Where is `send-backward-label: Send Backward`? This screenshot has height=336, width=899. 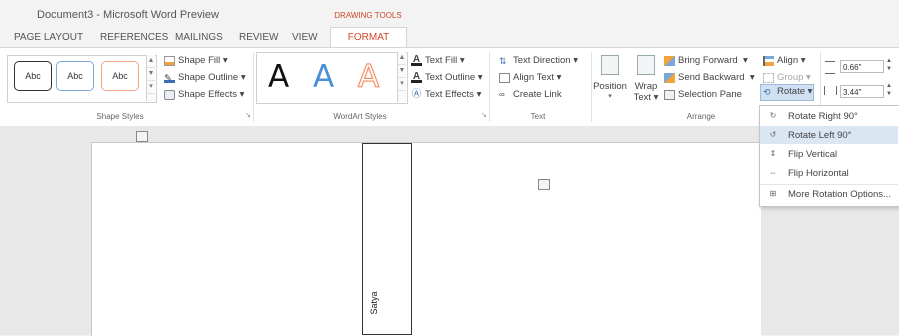
send-backward-label: Send Backward is located at coordinates (711, 77).